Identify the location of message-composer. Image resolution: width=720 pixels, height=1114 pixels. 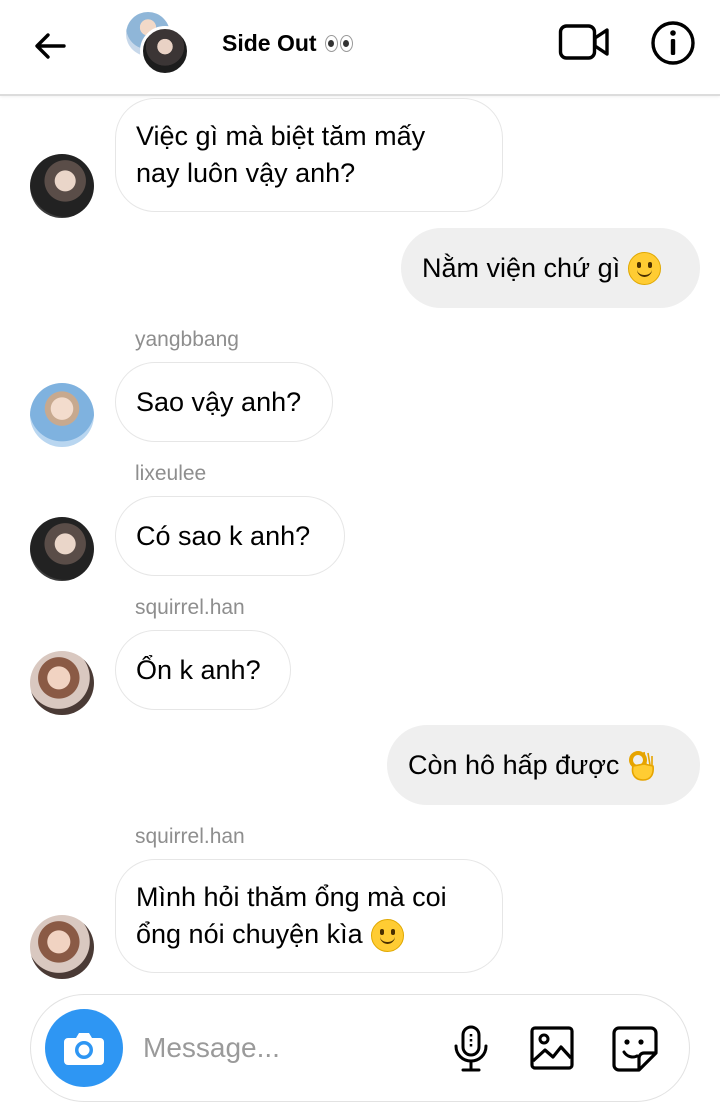
(360, 1048).